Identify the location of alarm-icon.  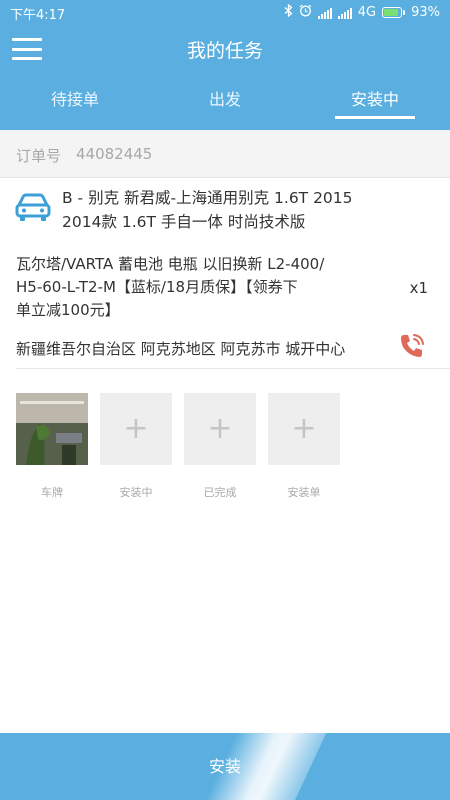
(305, 12).